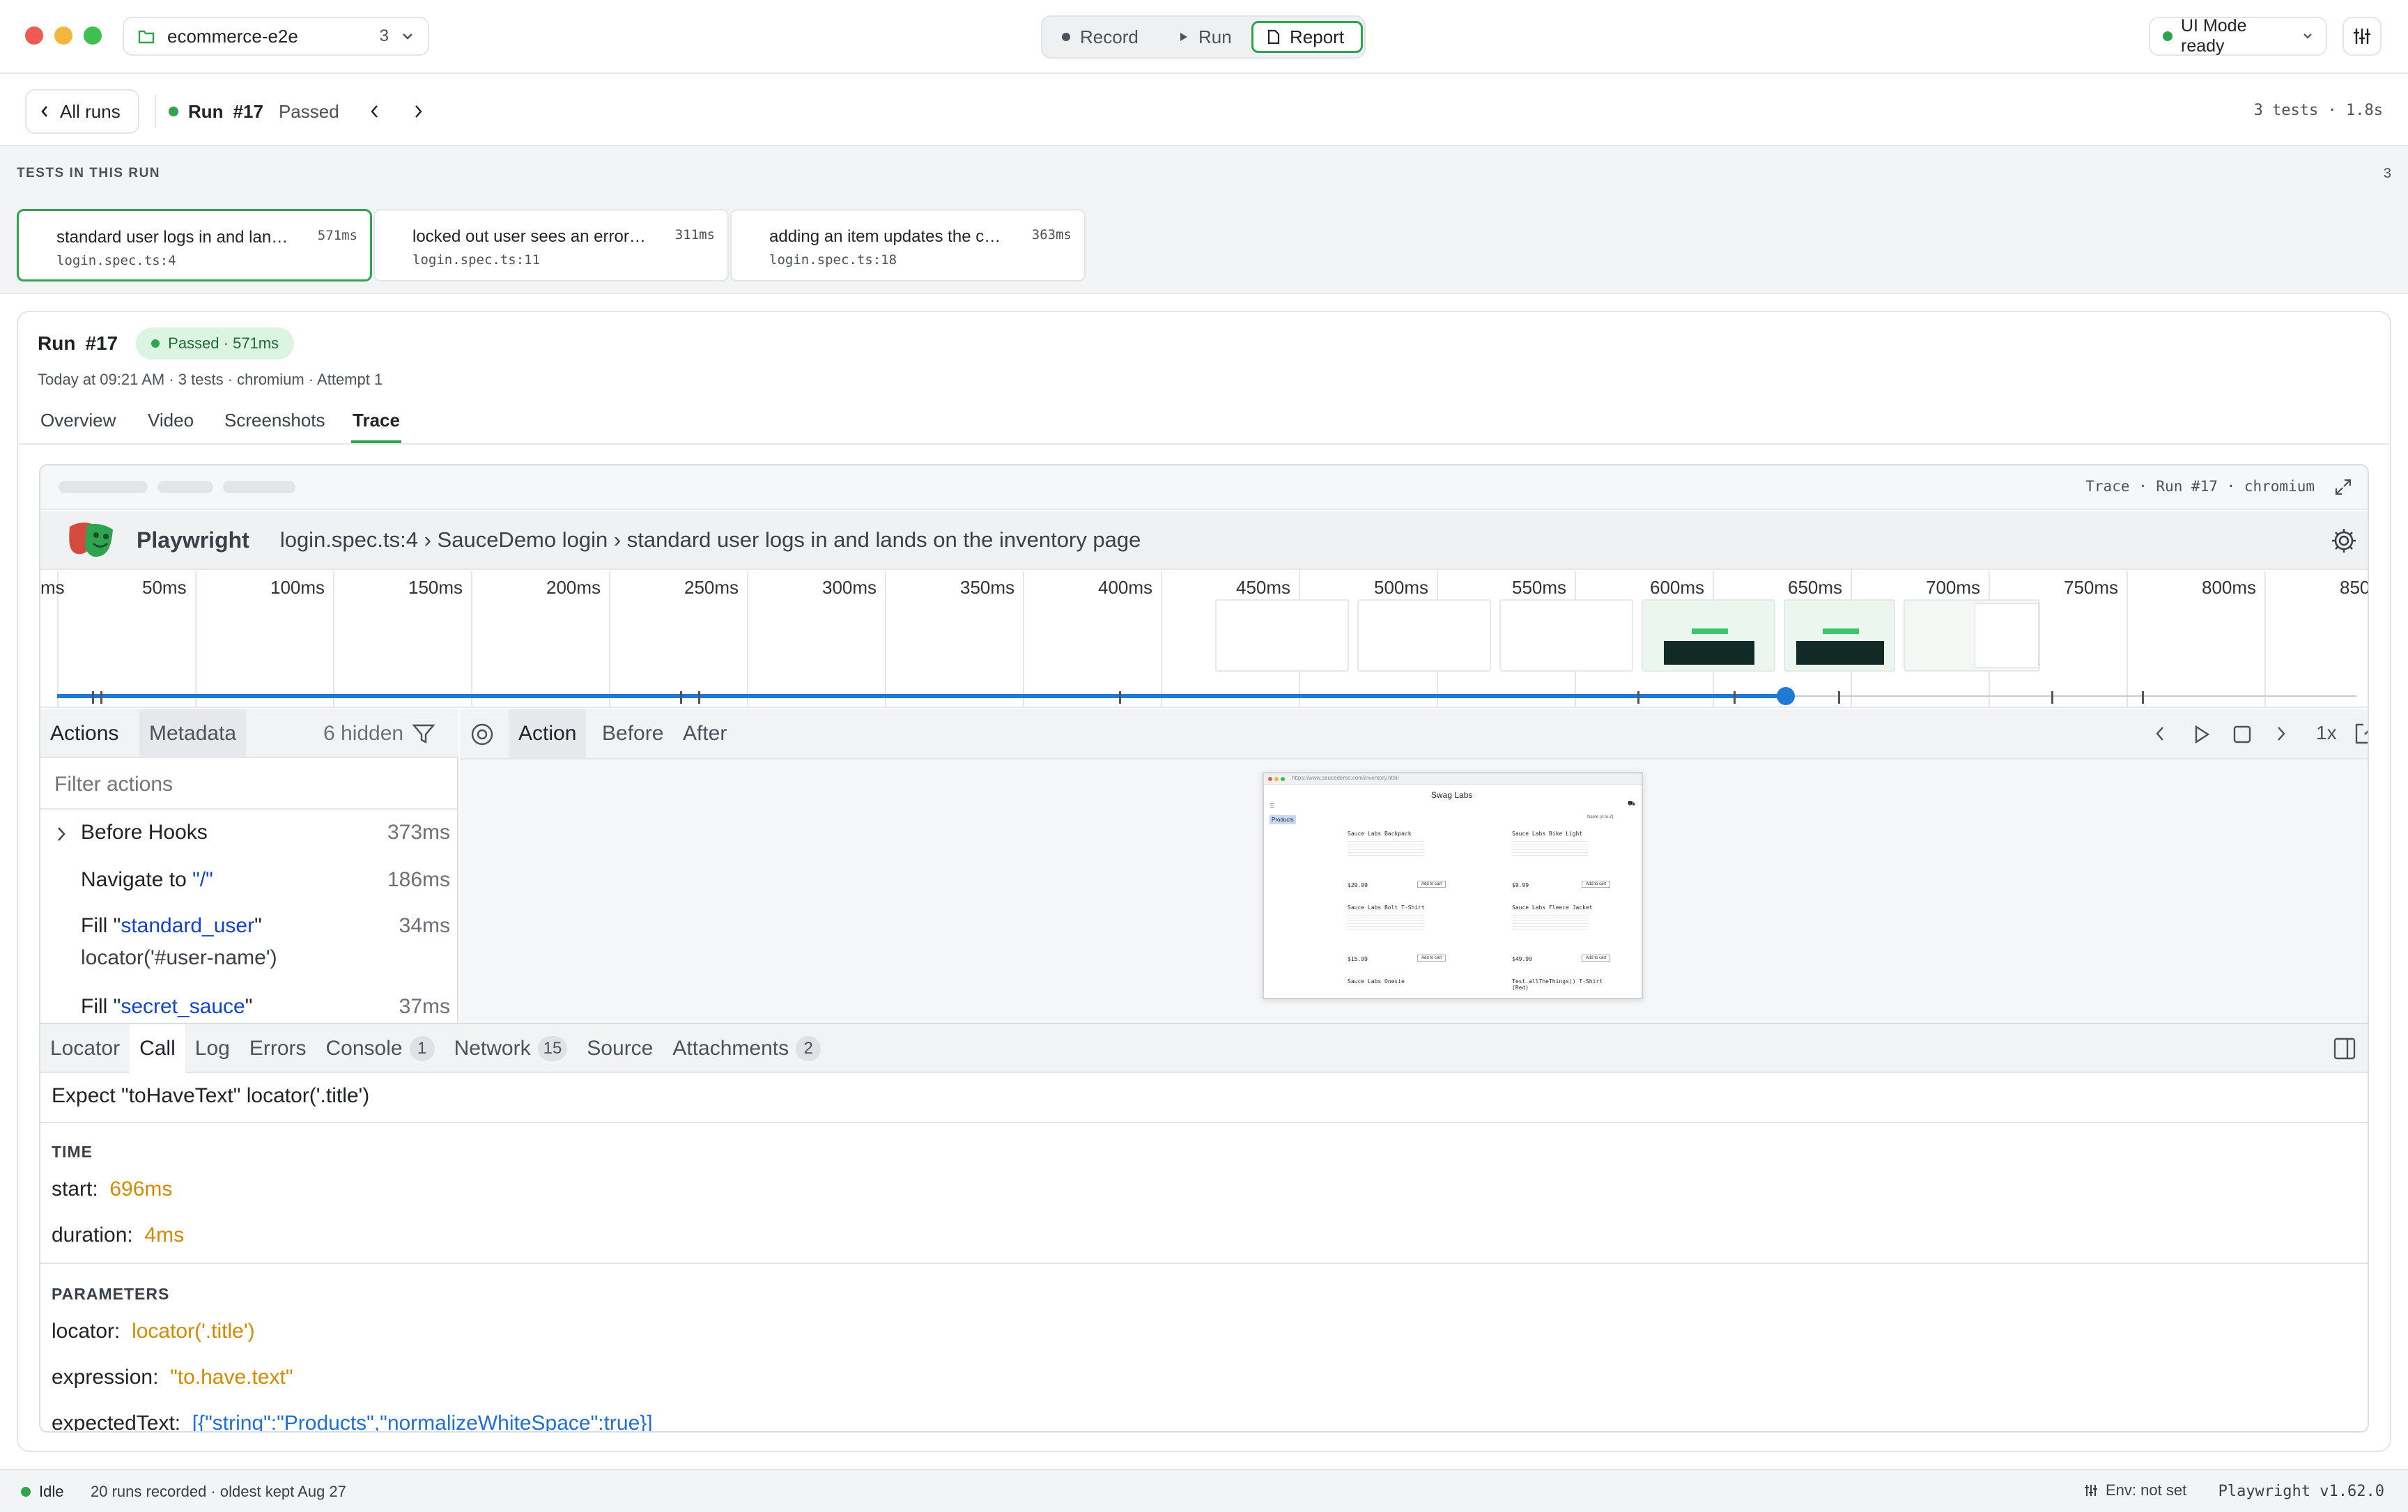 The height and width of the screenshot is (1512, 2408). Describe the element at coordinates (1710, 631) in the screenshot. I see `thumb-banner` at that location.